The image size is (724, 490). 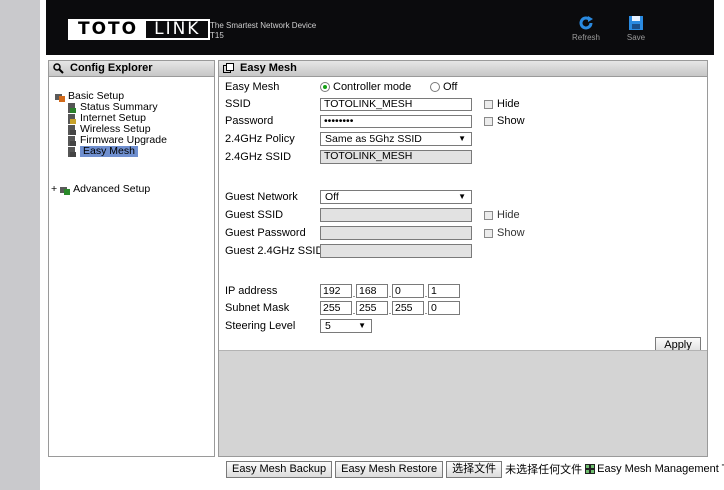 I want to click on sidebar-item-easy-mesh: Easy Mesh, so click(x=111, y=151).